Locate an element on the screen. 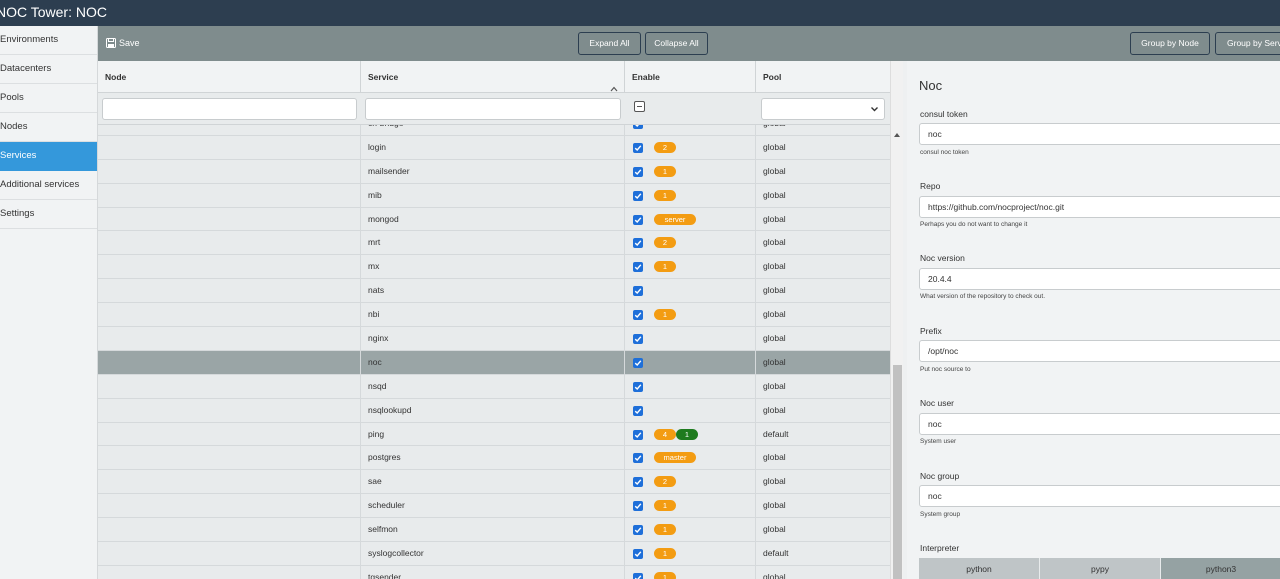 The image size is (1280, 579). repo-help: Perhaps you do not want to change it is located at coordinates (974, 224).